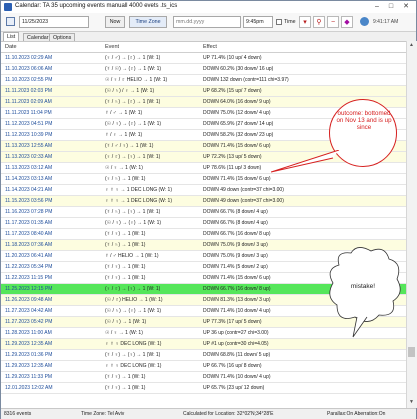  Describe the element at coordinates (243, 190) in the screenshot. I see `cell-effect: DOWN 49 down (contr=37 chi=3.00)` at that location.